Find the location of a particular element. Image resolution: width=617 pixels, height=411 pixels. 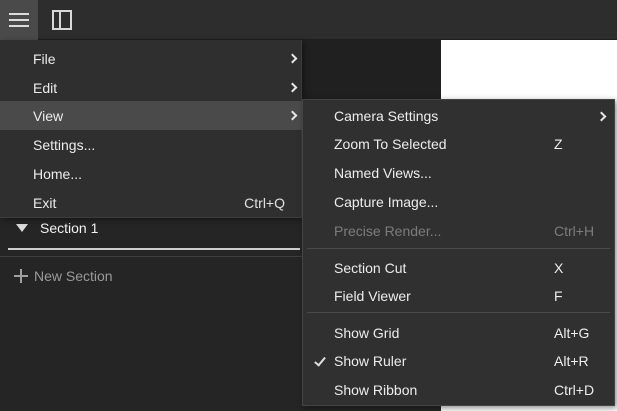

menu-item-label: File is located at coordinates (44, 58).